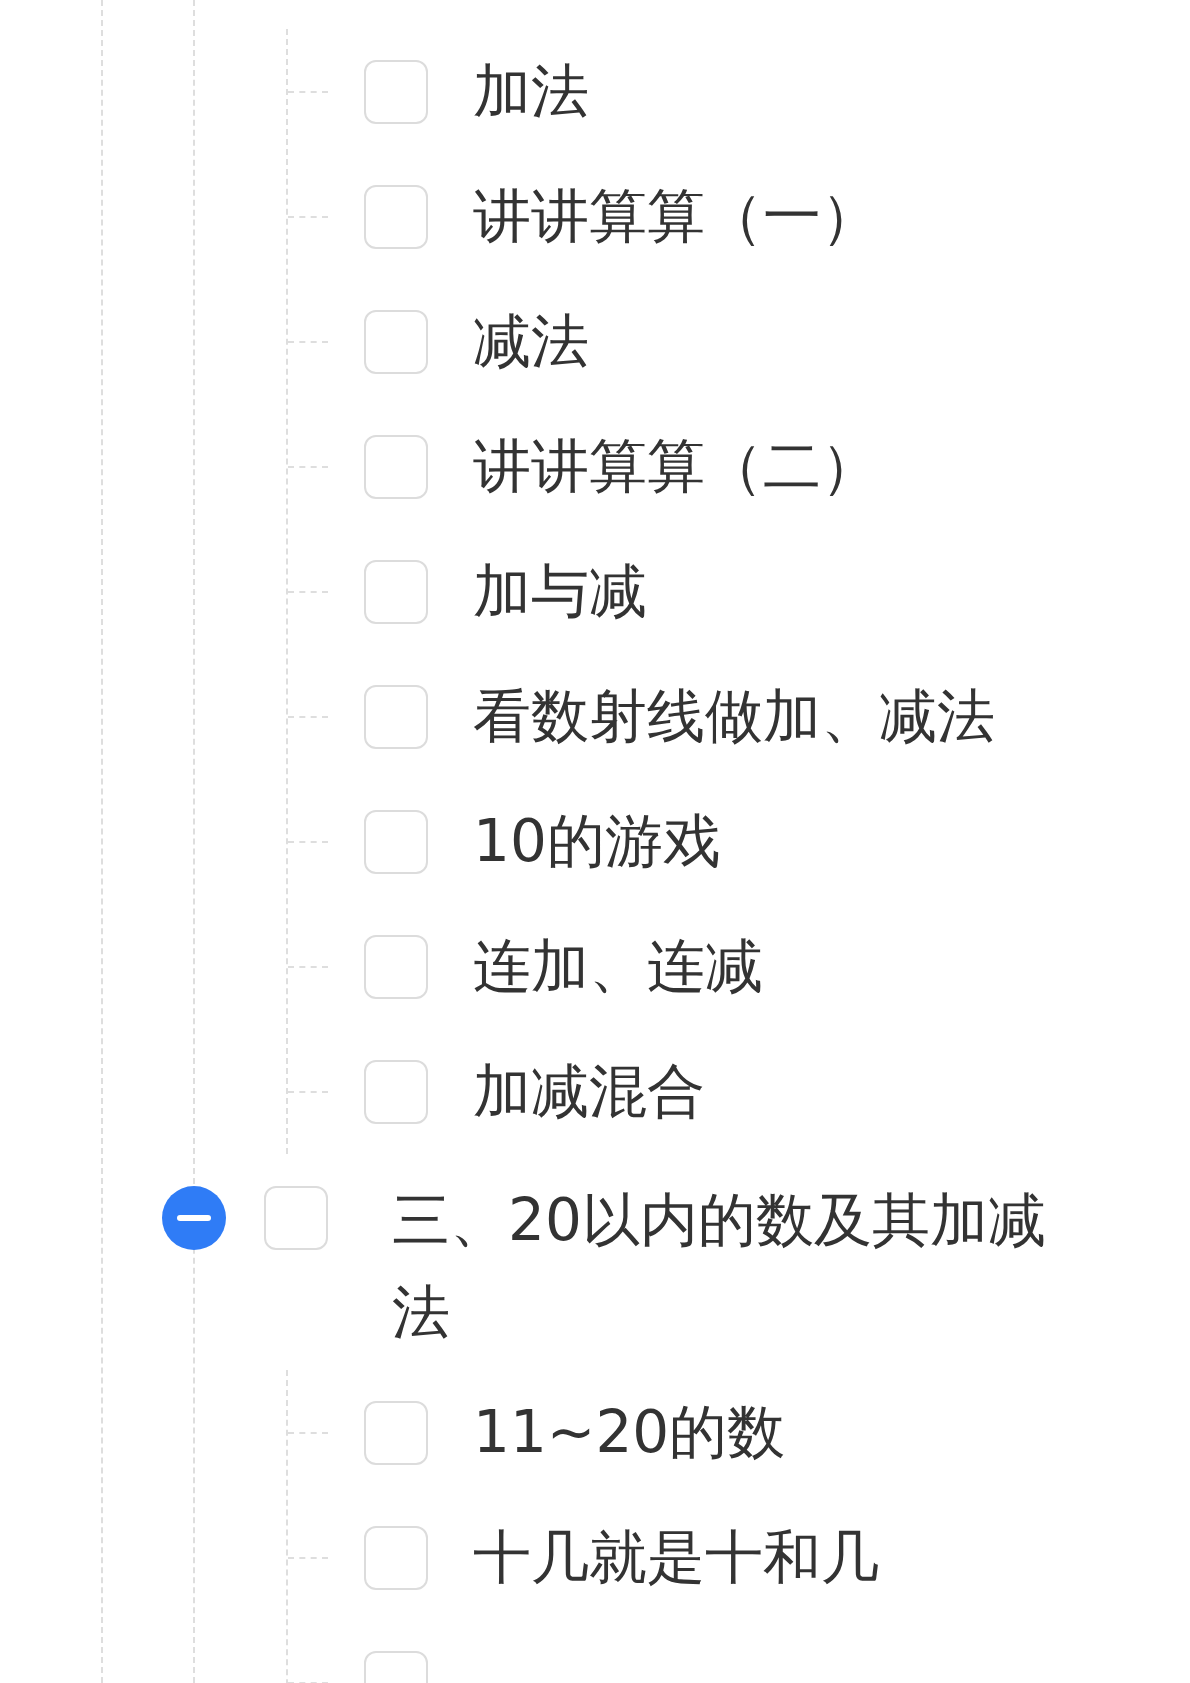  Describe the element at coordinates (676, 1557) in the screenshot. I see `tree-item-label: 十几就是十和几` at that location.